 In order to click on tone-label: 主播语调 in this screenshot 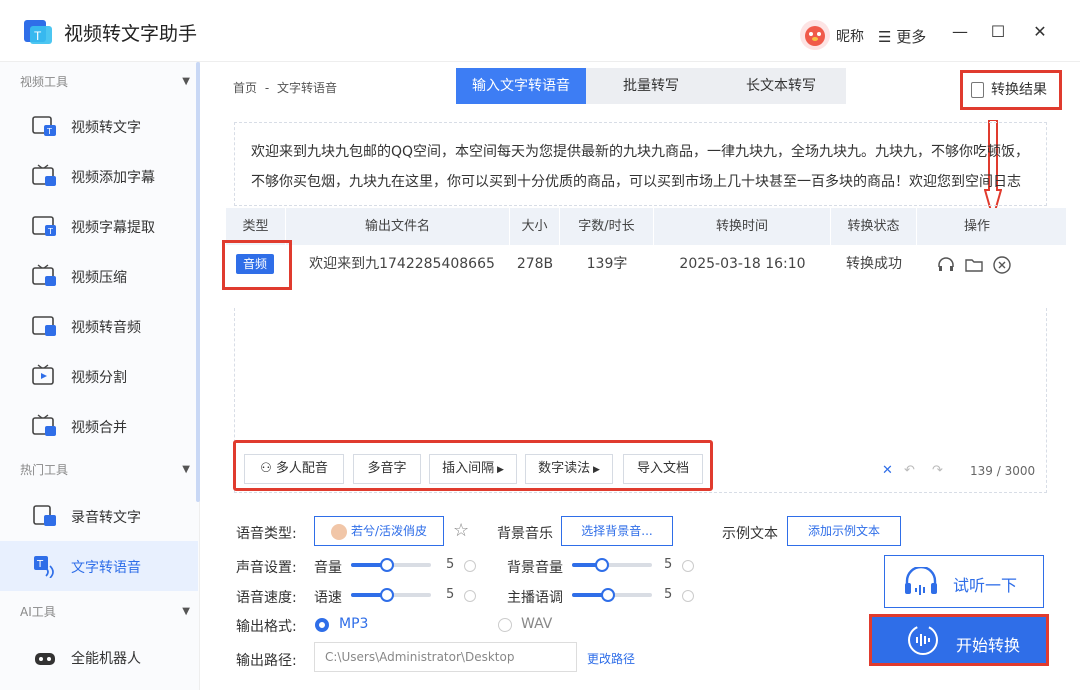, I will do `click(535, 598)`.